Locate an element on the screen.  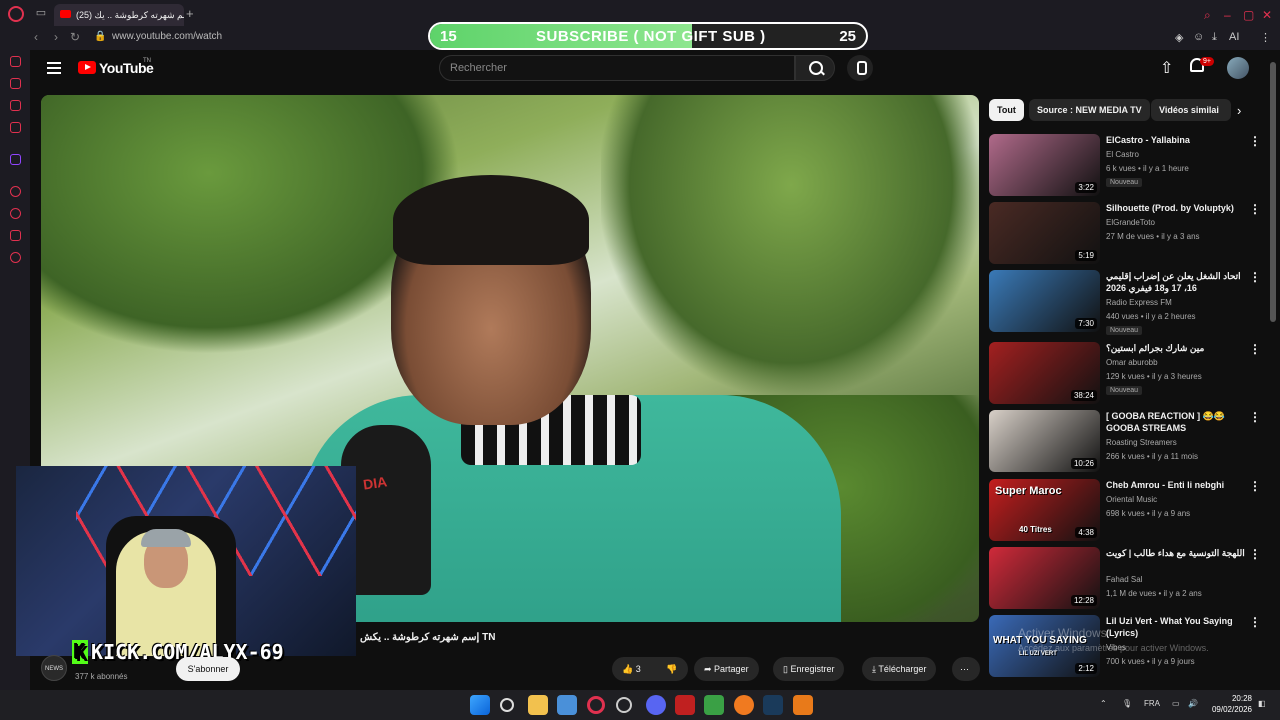
chip-all: Tout is located at coordinates (1006, 110).